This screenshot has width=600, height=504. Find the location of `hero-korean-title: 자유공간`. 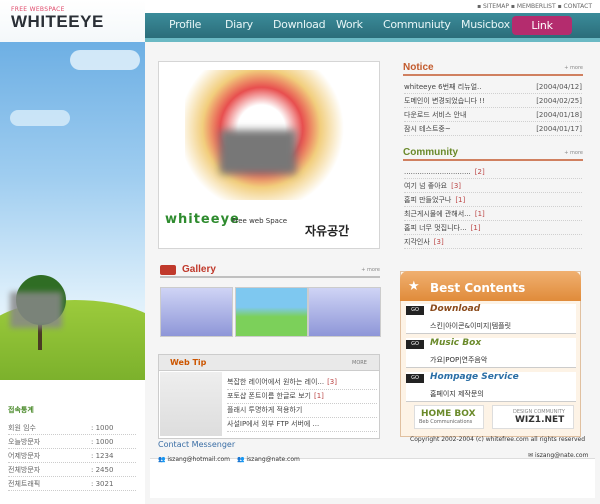

hero-korean-title: 자유공간 is located at coordinates (327, 231).